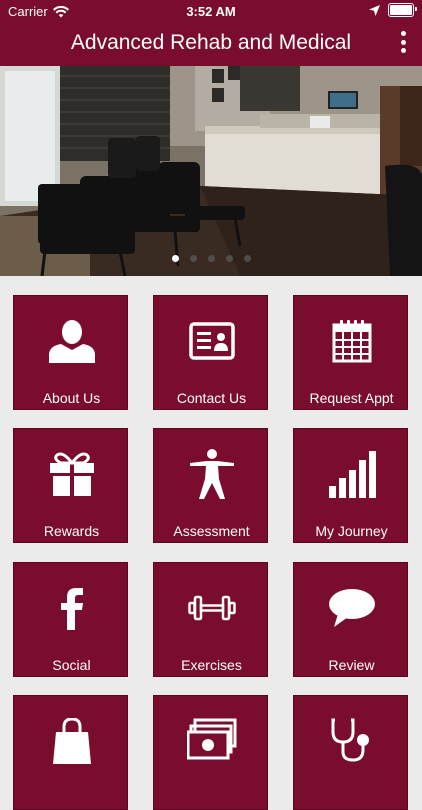  What do you see at coordinates (351, 398) in the screenshot?
I see `tile-label: Request Appt` at bounding box center [351, 398].